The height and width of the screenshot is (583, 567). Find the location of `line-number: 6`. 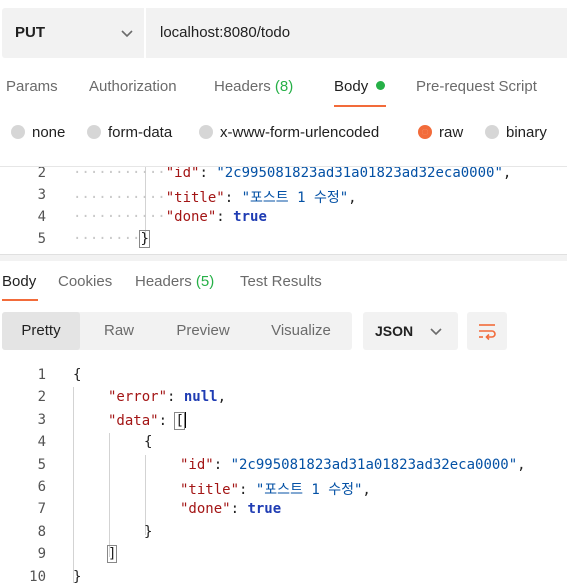

line-number: 6 is located at coordinates (41, 487).